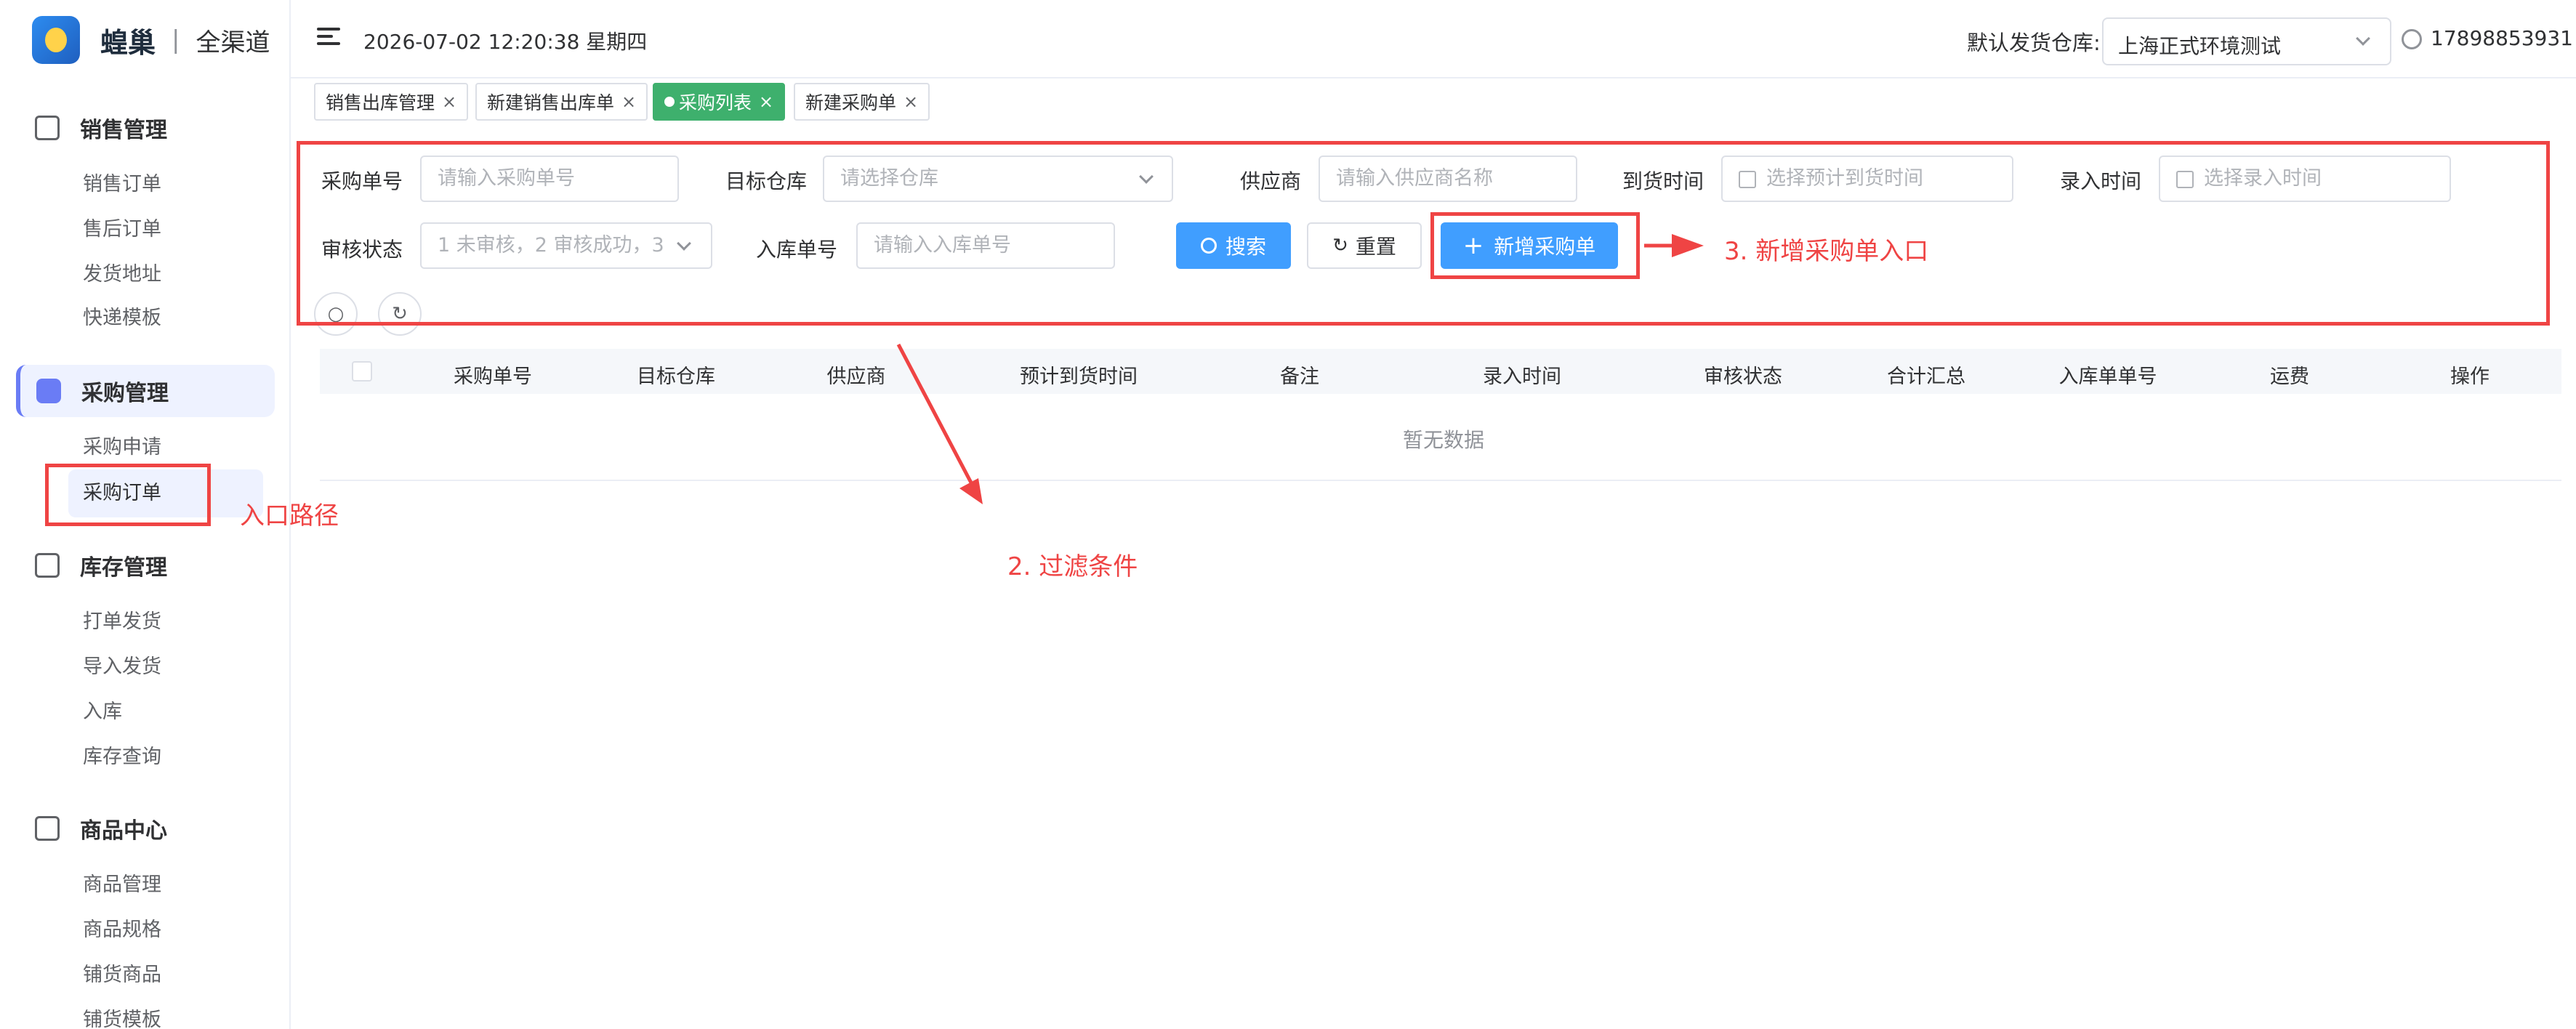  Describe the element at coordinates (1300, 369) in the screenshot. I see `annotation-arrows` at that location.